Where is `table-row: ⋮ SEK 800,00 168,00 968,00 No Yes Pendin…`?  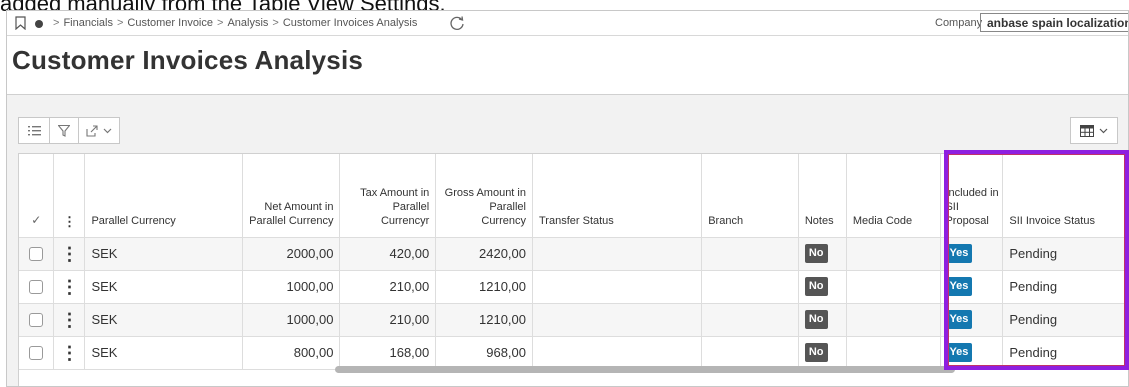 table-row: ⋮ SEK 800,00 168,00 968,00 No Yes Pendin… is located at coordinates (573, 353).